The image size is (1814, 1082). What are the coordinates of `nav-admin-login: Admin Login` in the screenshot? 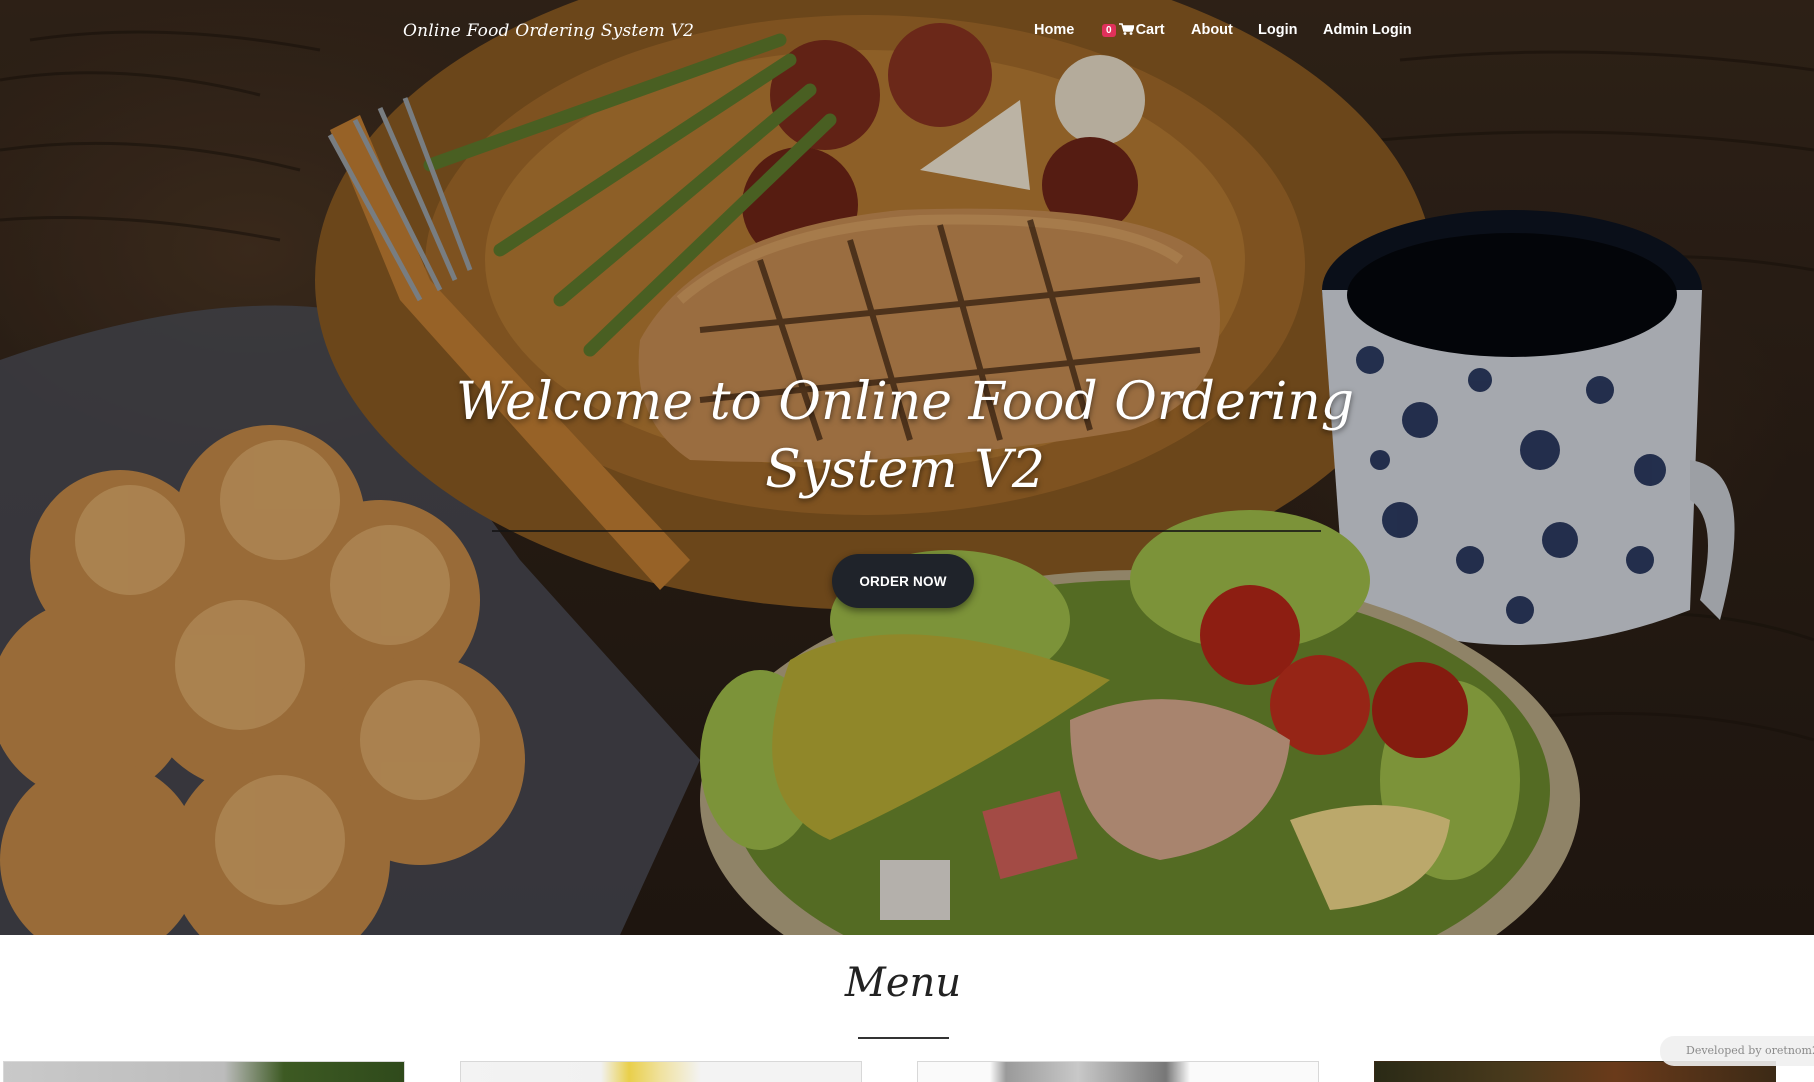 It's located at (1367, 30).